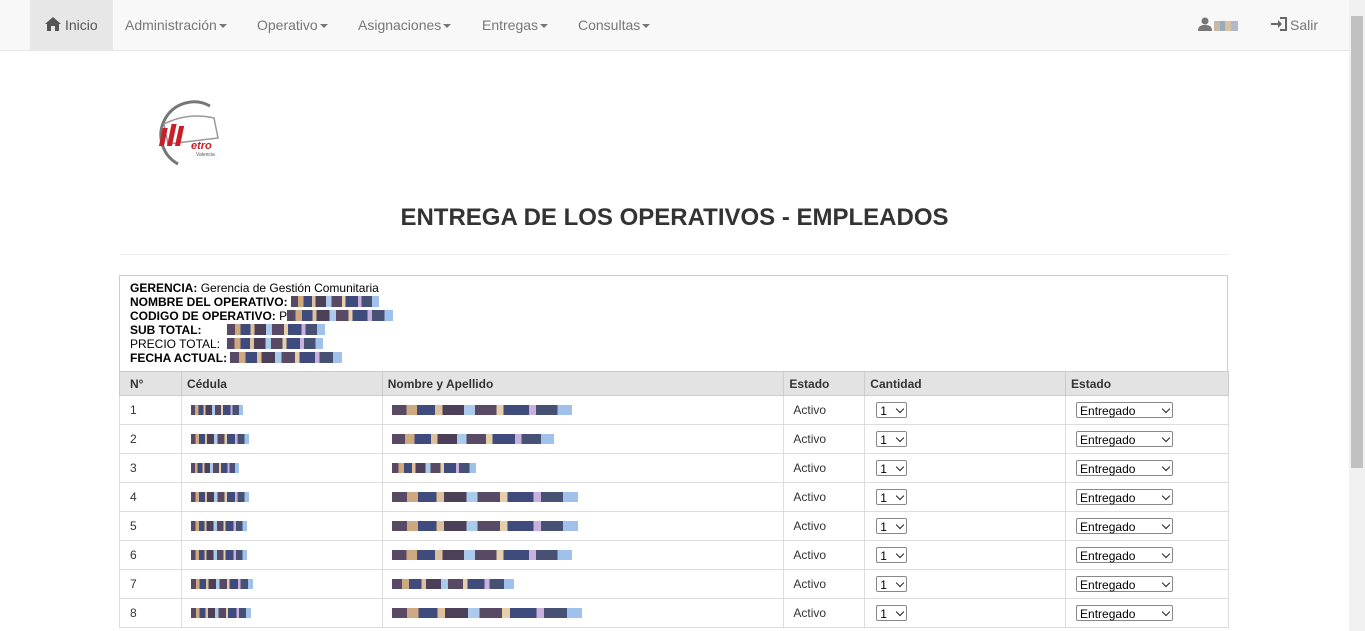  I want to click on cantidad-select-value: 1, so click(883, 556).